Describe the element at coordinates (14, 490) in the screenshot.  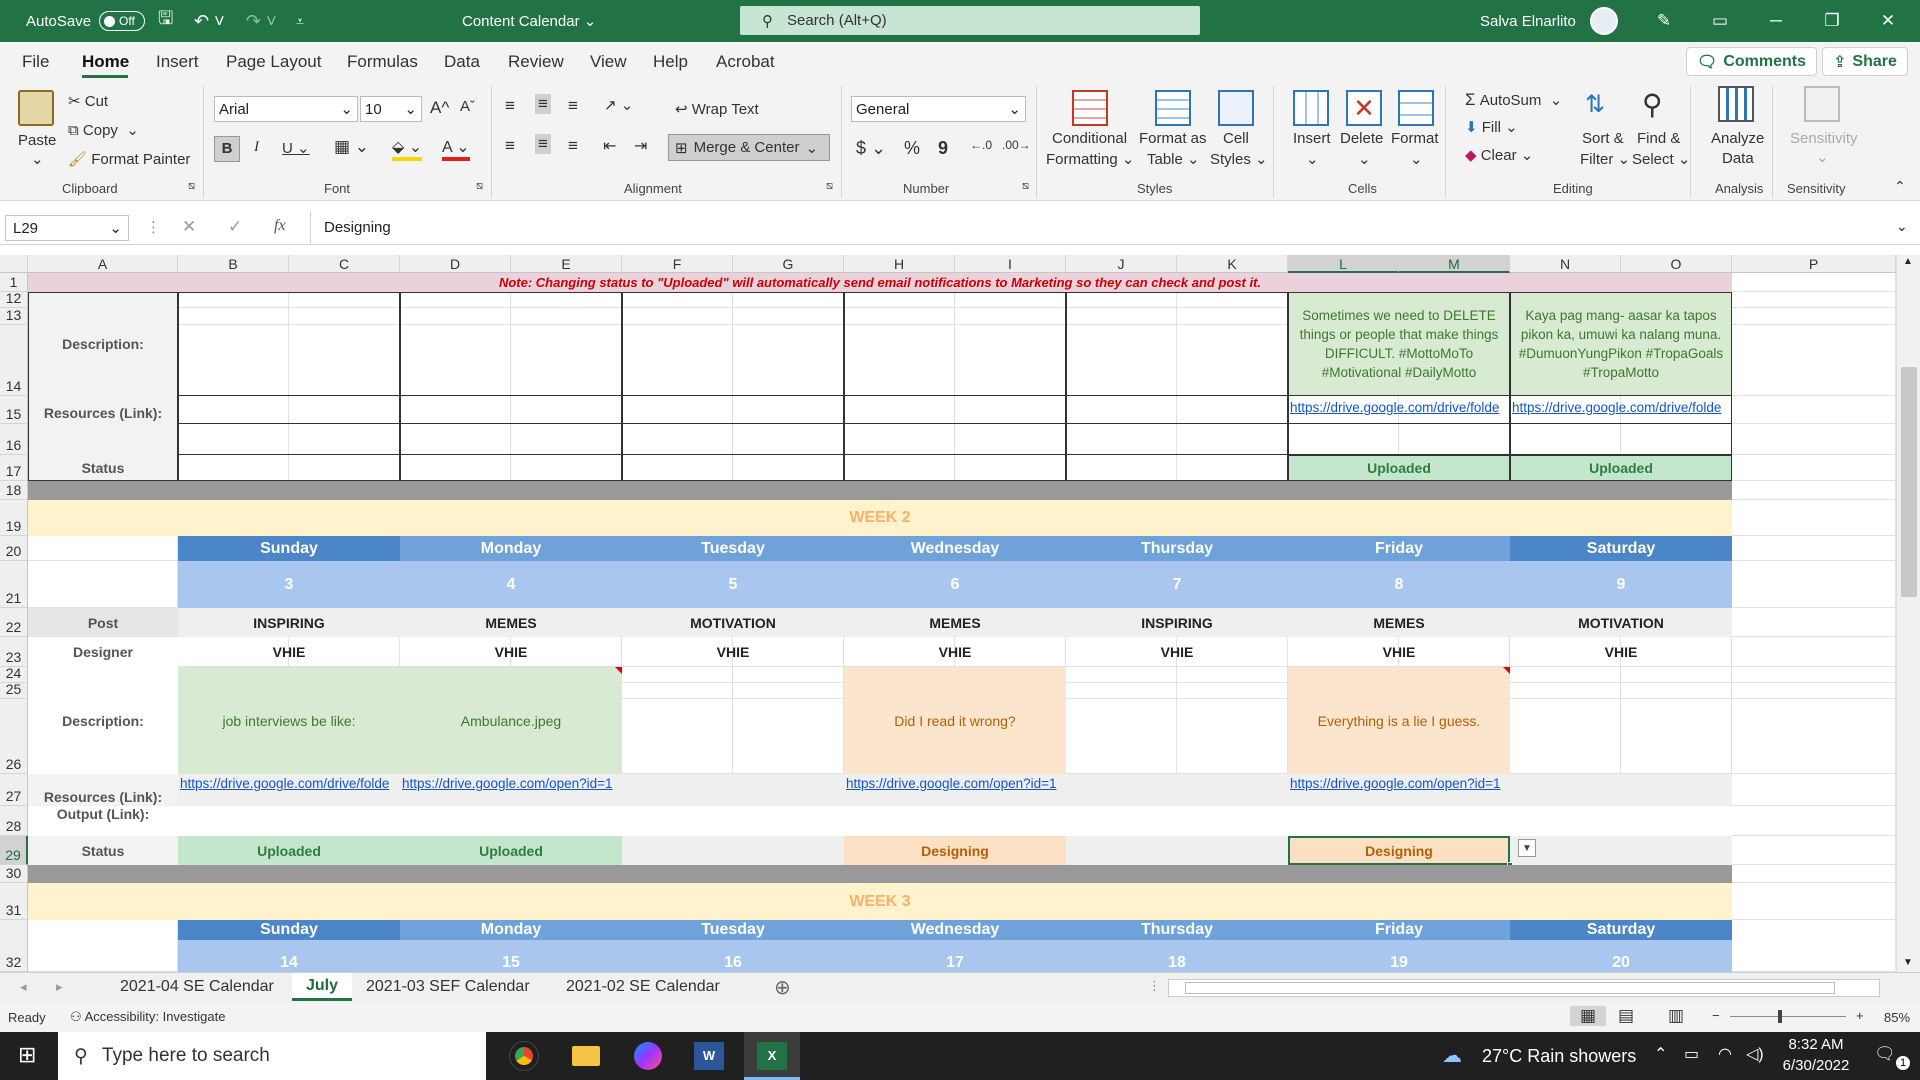
I see `row-header-18: 18` at that location.